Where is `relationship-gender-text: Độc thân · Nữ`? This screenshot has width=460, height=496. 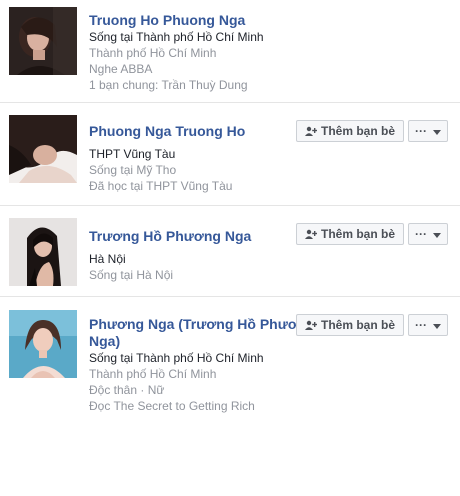 relationship-gender-text: Độc thân · Nữ is located at coordinates (127, 390).